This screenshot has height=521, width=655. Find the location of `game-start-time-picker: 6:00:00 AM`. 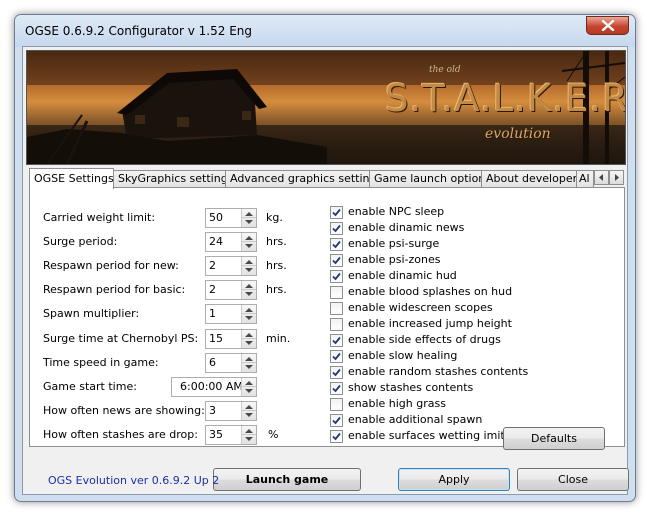

game-start-time-picker: 6:00:00 AM is located at coordinates (214, 387).